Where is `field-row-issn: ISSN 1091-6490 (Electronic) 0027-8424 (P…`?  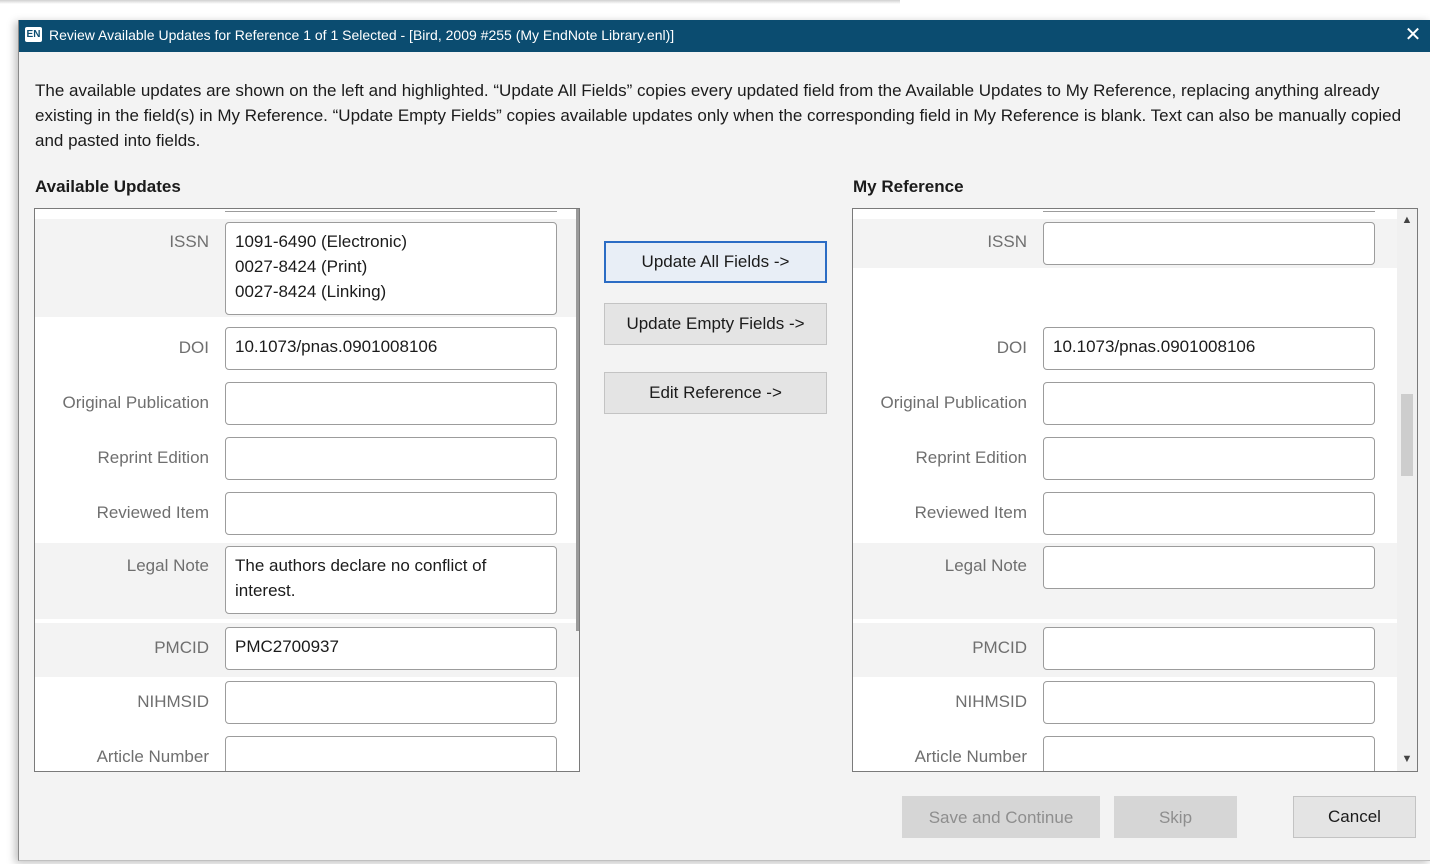 field-row-issn: ISSN 1091-6490 (Electronic) 0027-8424 (P… is located at coordinates (307, 268).